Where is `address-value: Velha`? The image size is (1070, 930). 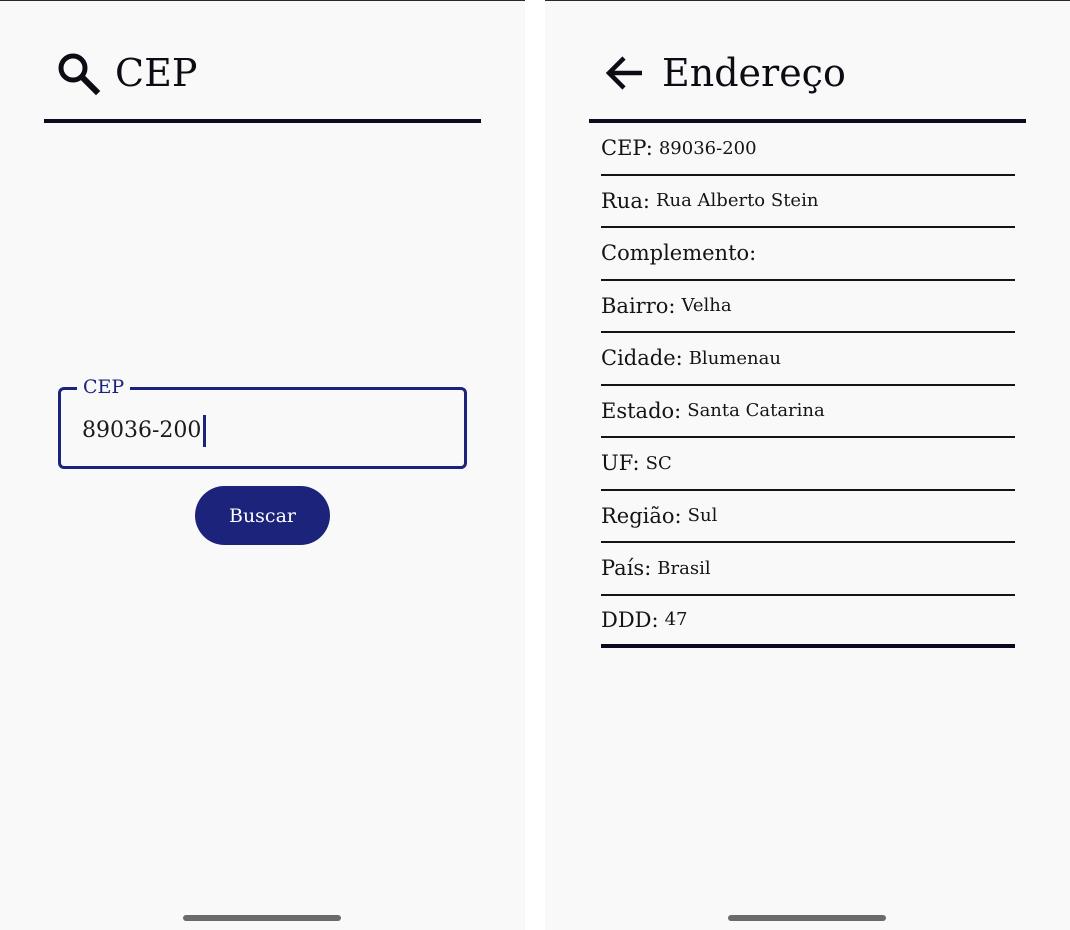 address-value: Velha is located at coordinates (706, 306).